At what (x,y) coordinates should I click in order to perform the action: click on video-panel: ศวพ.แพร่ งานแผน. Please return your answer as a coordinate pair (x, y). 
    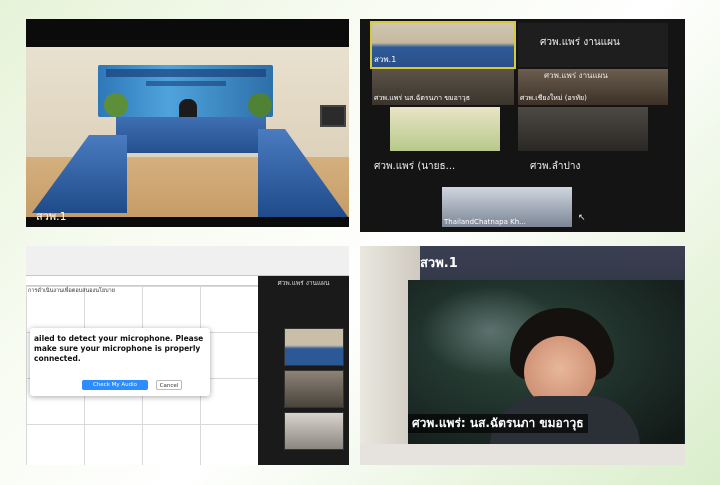
    Looking at the image, I should click on (303, 370).